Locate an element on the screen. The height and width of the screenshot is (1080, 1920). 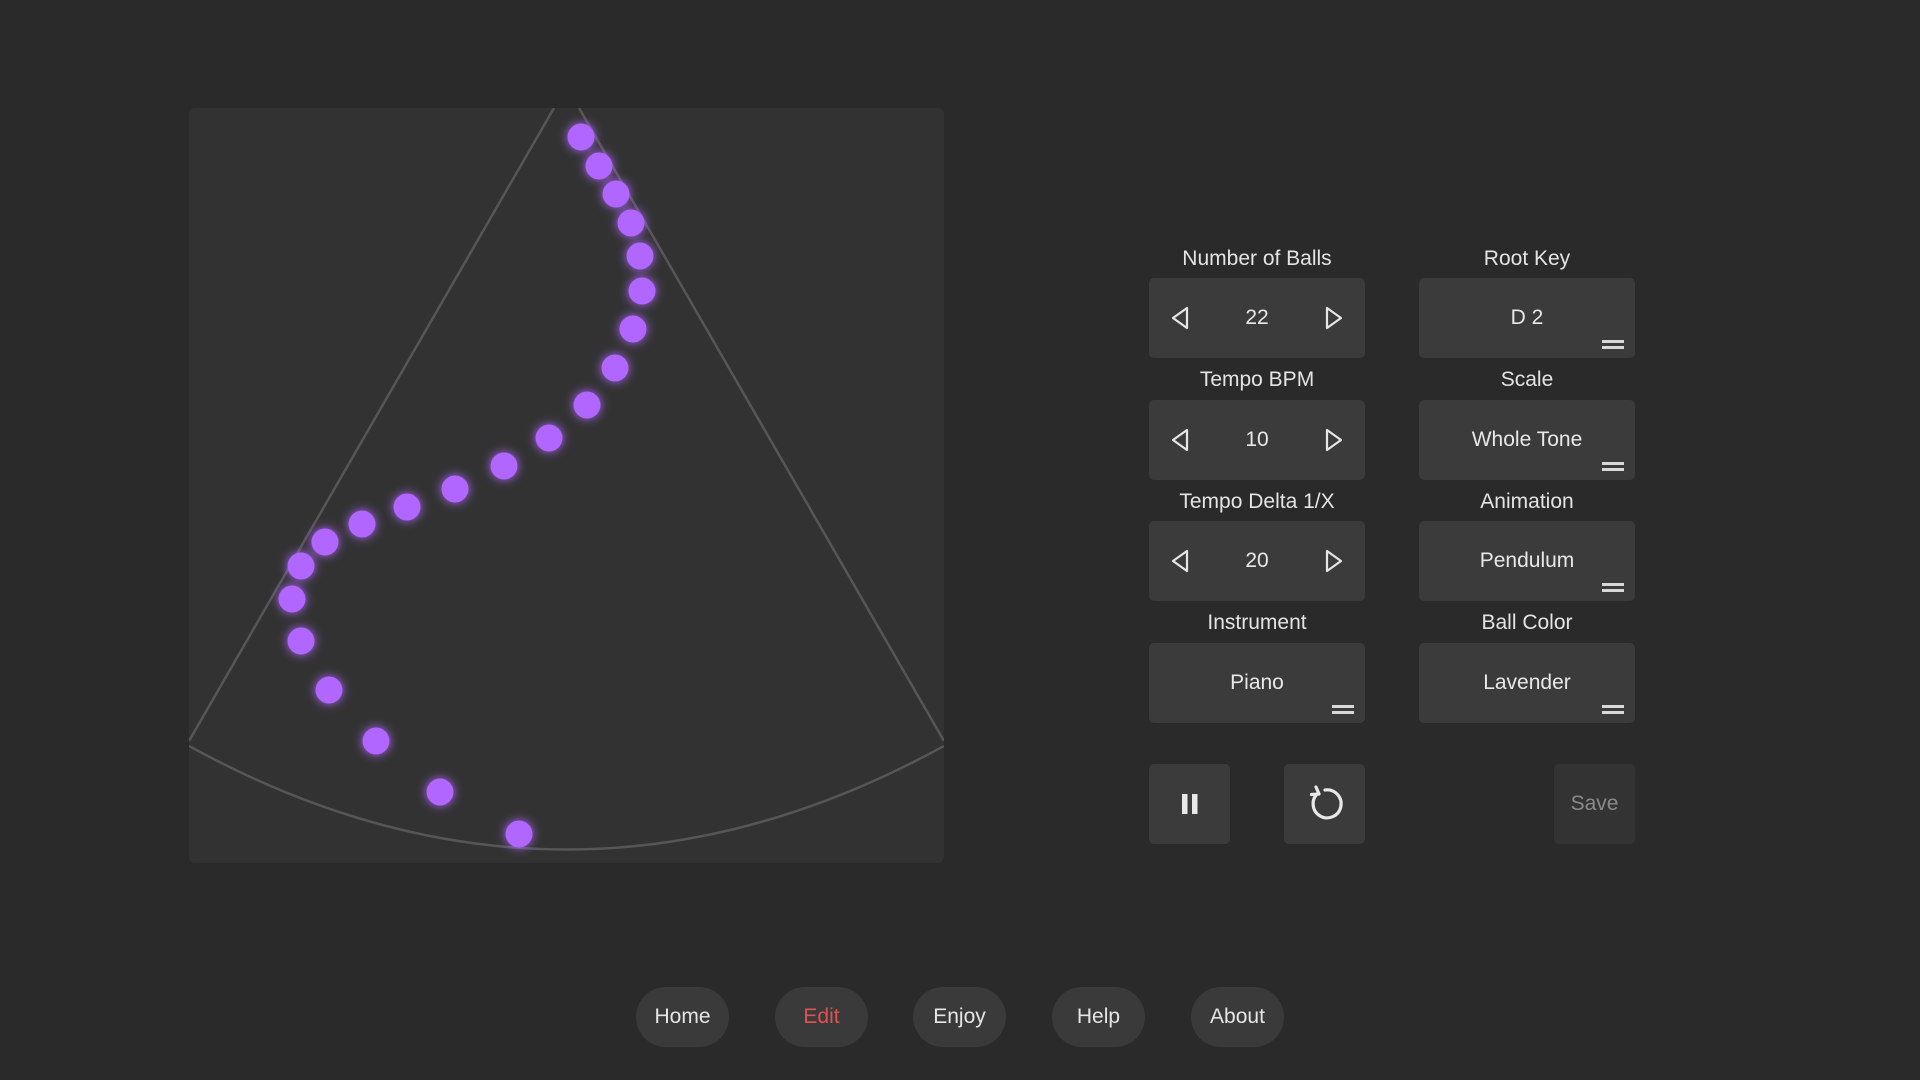
scale-value: Whole Tone is located at coordinates (1527, 439).